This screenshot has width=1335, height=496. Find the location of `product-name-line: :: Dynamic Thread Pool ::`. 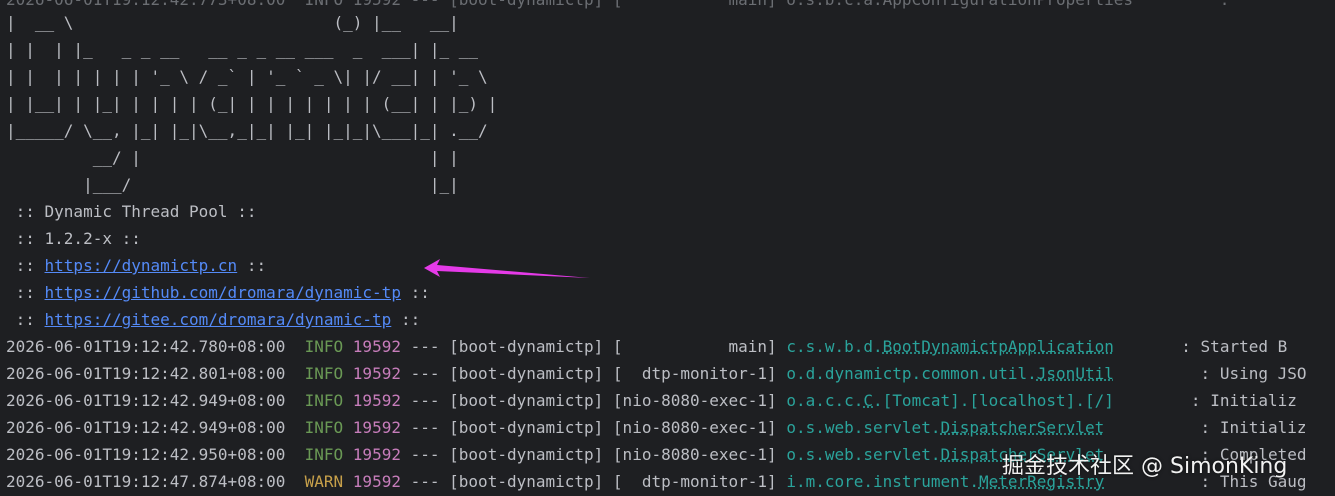

product-name-line: :: Dynamic Thread Pool :: is located at coordinates (131, 211).